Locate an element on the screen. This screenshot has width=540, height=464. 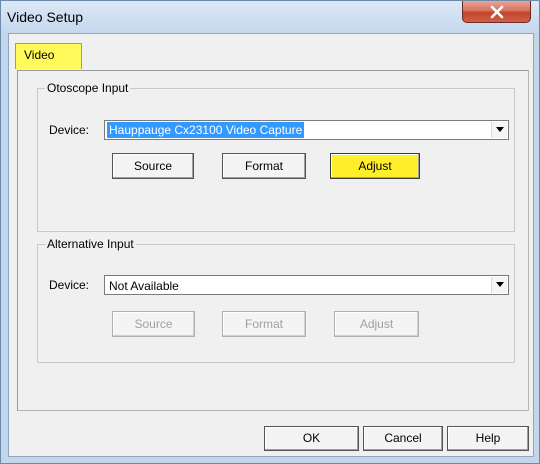
tab-video-label: Video is located at coordinates (39, 55).